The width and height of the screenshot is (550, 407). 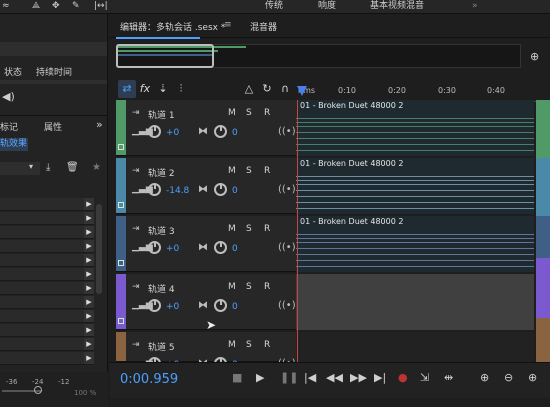 What do you see at coordinates (484, 377) in the screenshot?
I see `zoom-in-amplitude-icon: ⊕` at bounding box center [484, 377].